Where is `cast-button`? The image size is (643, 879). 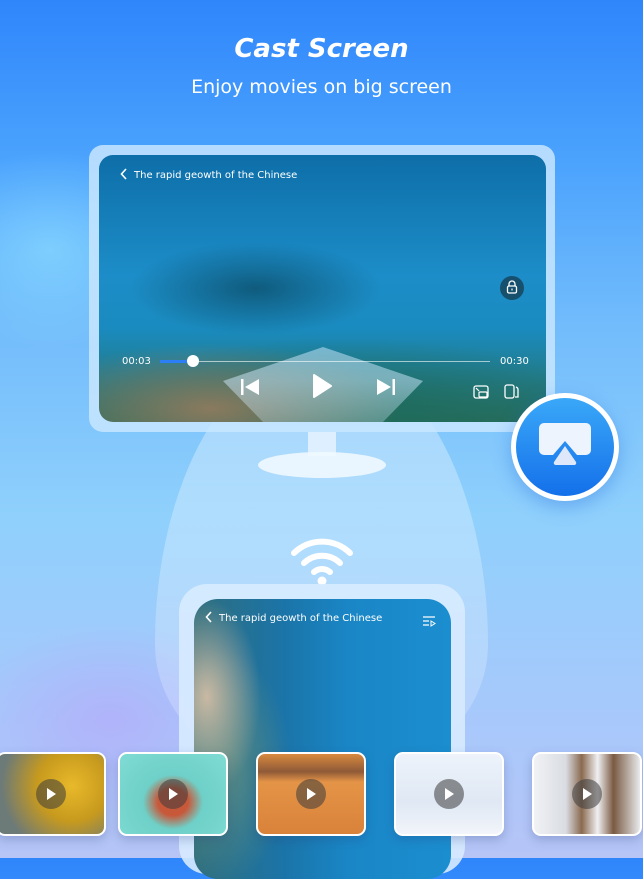
cast-button is located at coordinates (565, 447).